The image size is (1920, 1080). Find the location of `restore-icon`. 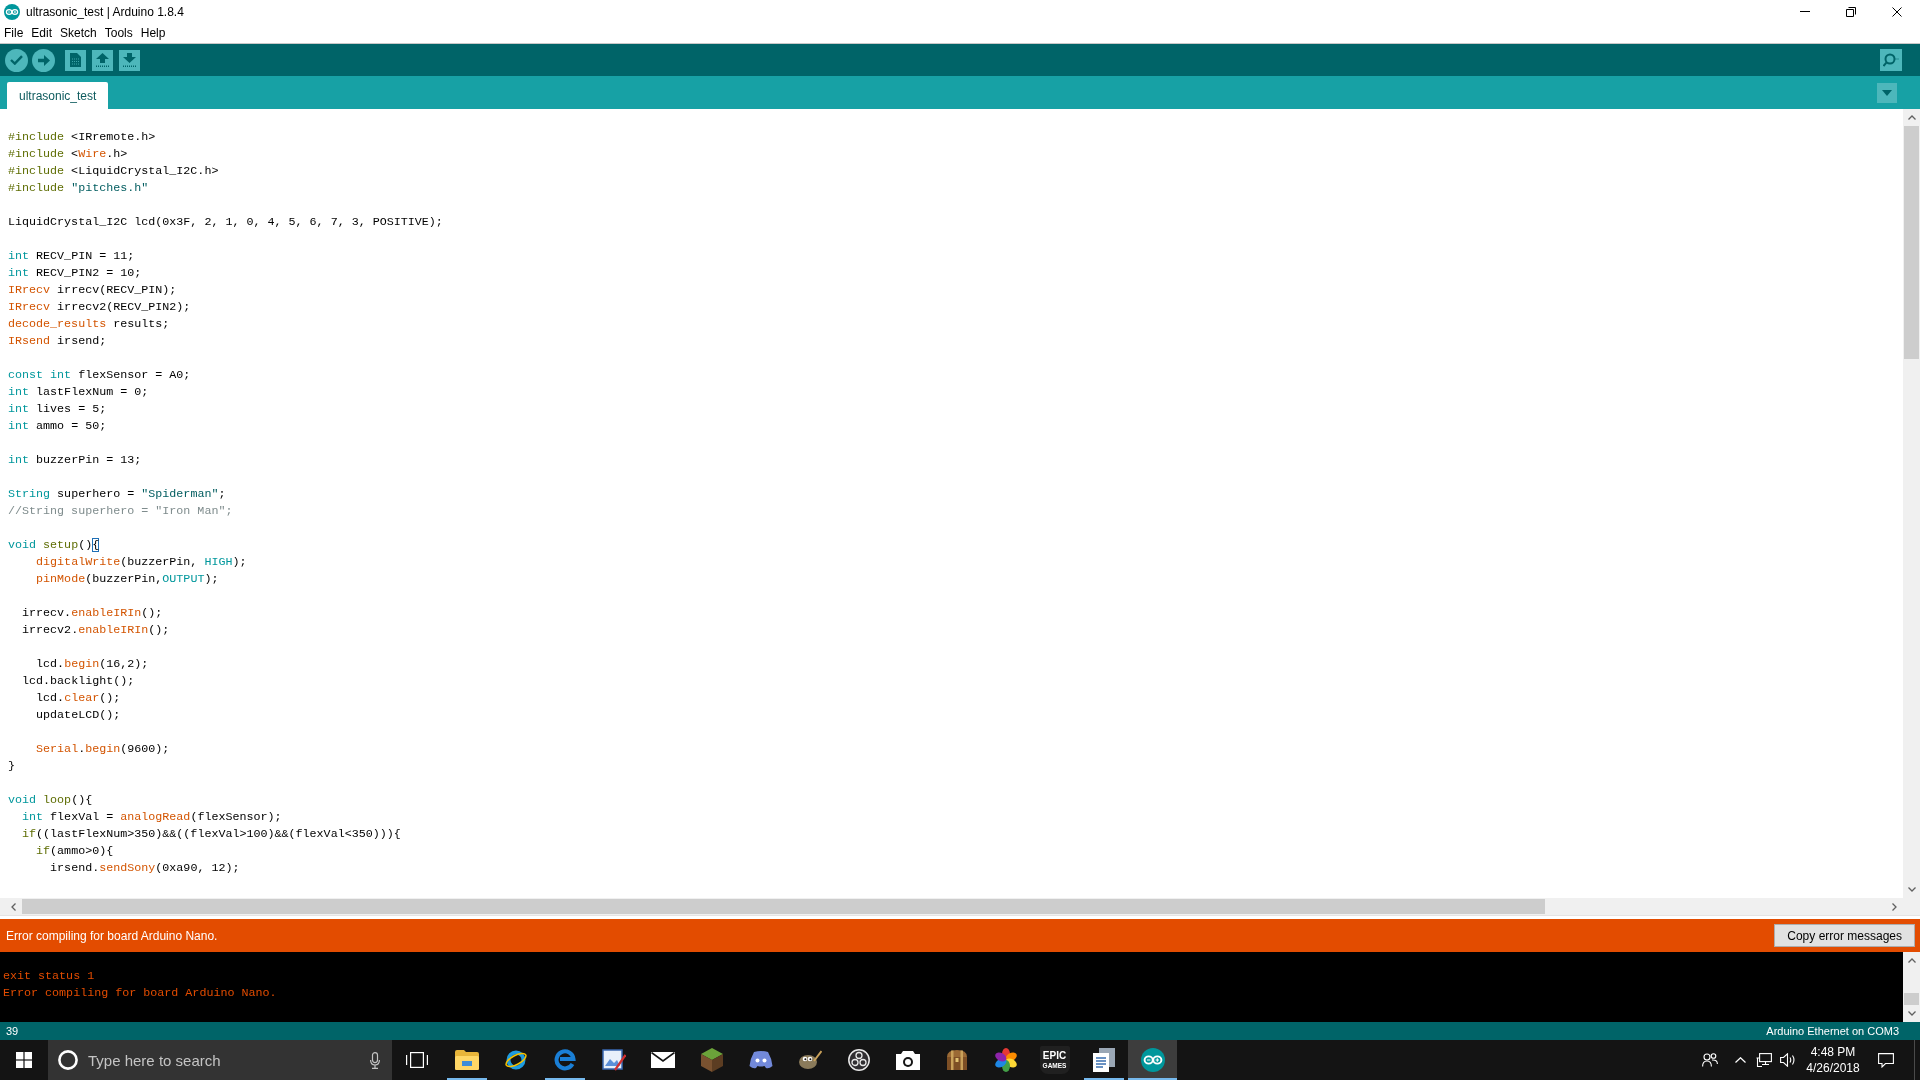

restore-icon is located at coordinates (1851, 11).